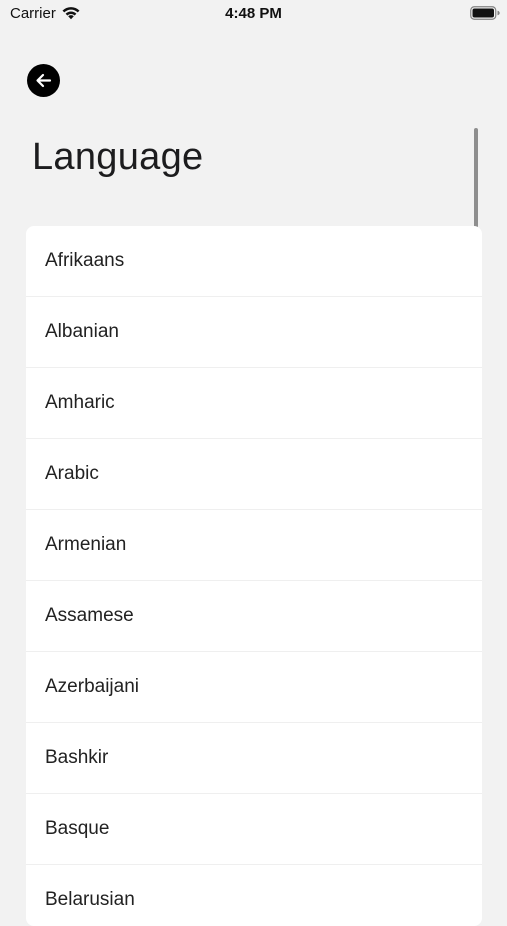 This screenshot has height=926, width=507. What do you see at coordinates (92, 686) in the screenshot?
I see `language-label: Azerbaijani` at bounding box center [92, 686].